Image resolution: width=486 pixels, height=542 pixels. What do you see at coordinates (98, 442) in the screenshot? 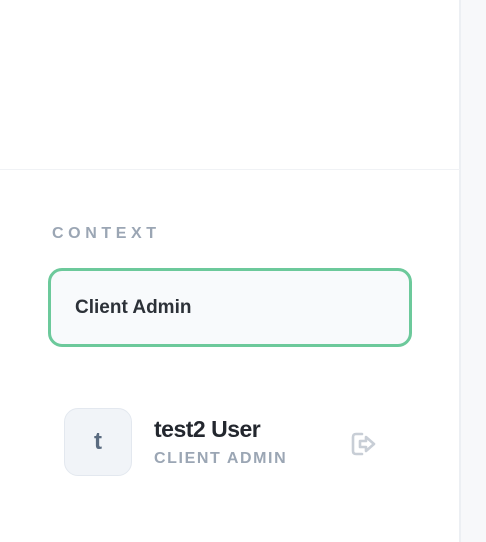
I see `avatar: t` at bounding box center [98, 442].